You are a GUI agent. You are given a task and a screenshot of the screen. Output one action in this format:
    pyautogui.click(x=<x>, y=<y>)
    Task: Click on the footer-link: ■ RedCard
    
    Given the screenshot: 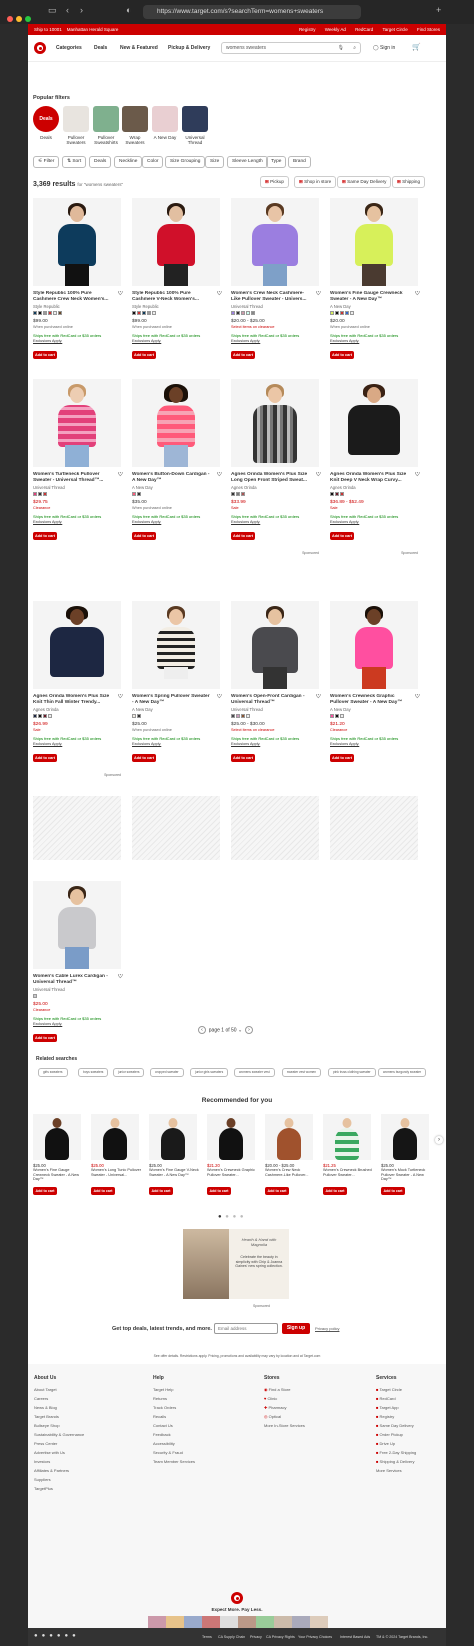 What is the action you would take?
    pyautogui.click(x=396, y=1398)
    